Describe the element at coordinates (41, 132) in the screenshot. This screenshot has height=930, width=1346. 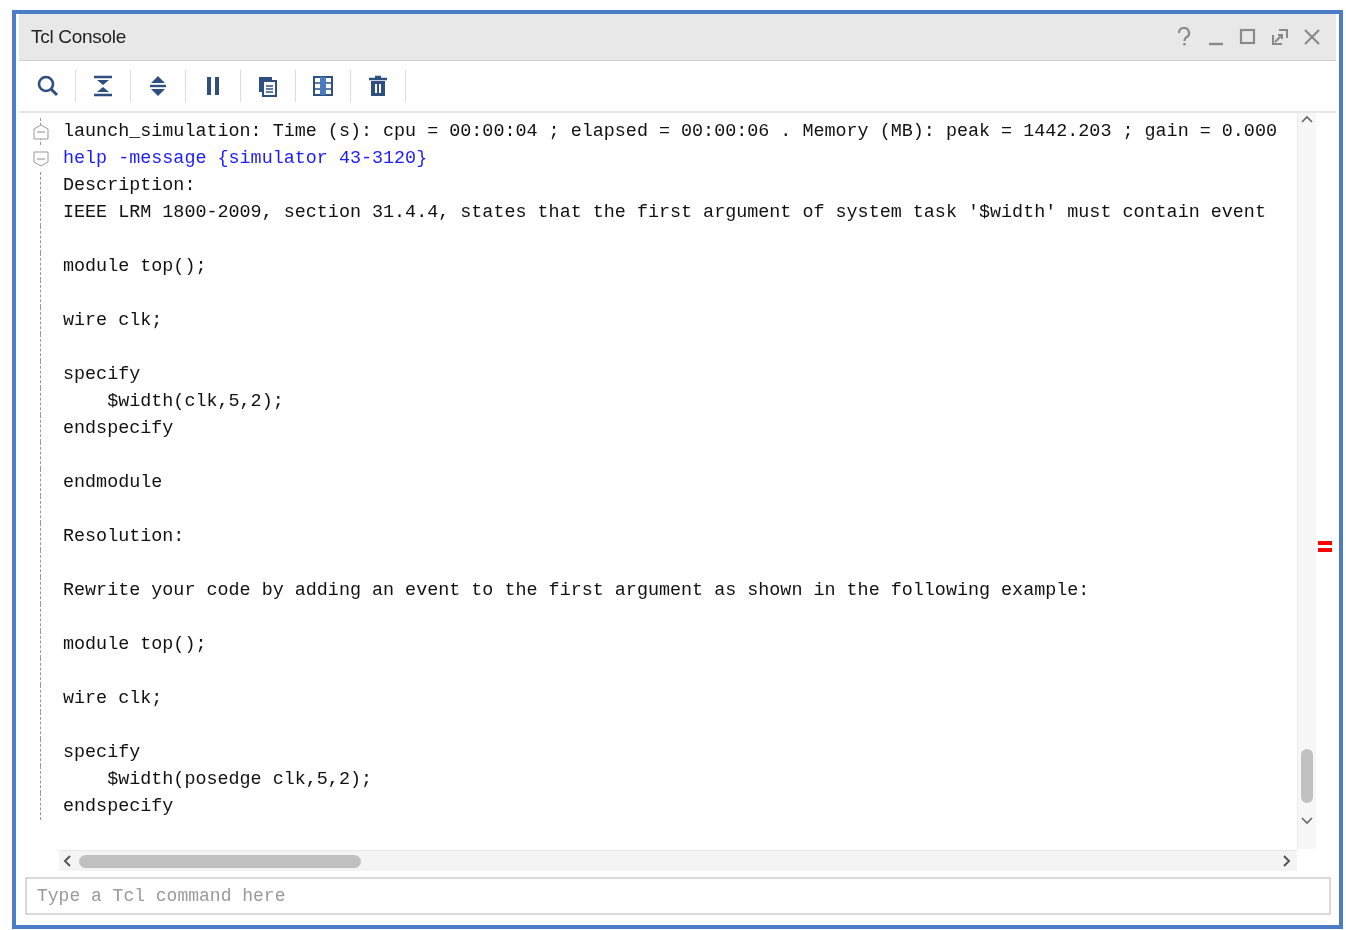
I see `collapsed-fold-icon` at that location.